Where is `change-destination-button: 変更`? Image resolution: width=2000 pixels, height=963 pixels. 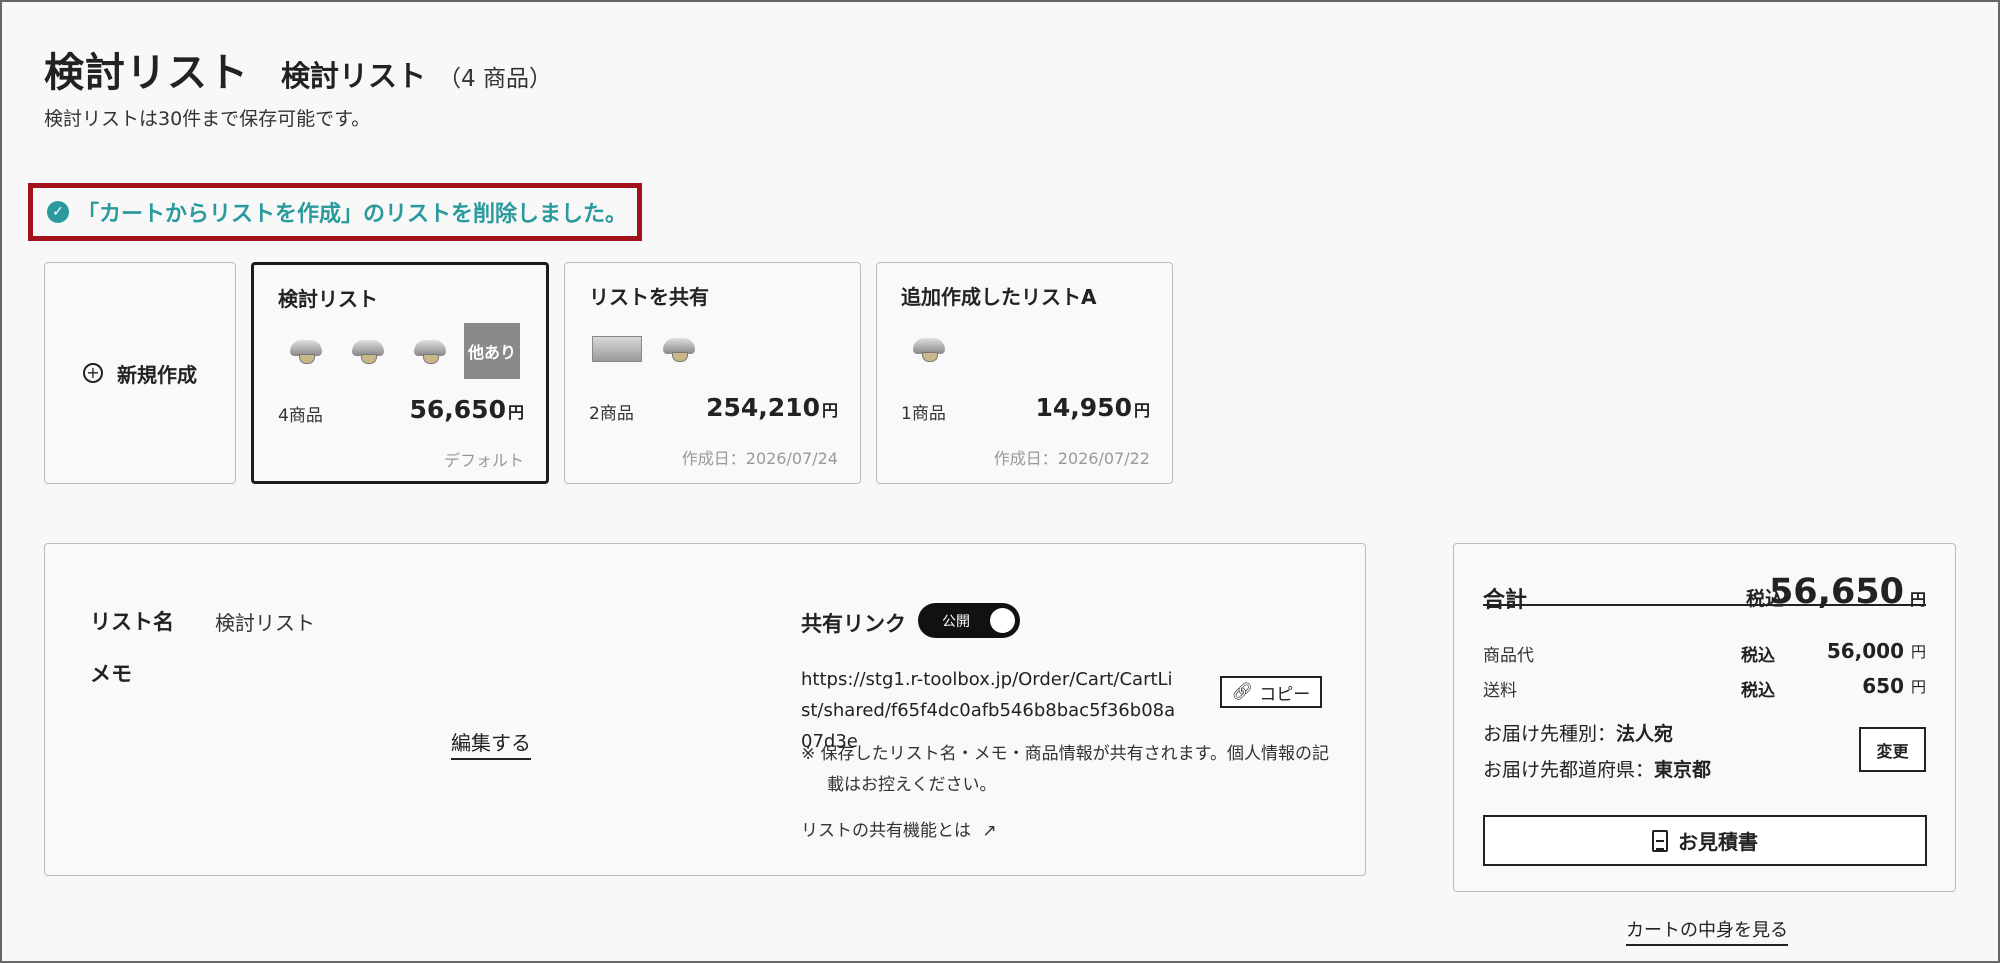
change-destination-button: 変更 is located at coordinates (1892, 749).